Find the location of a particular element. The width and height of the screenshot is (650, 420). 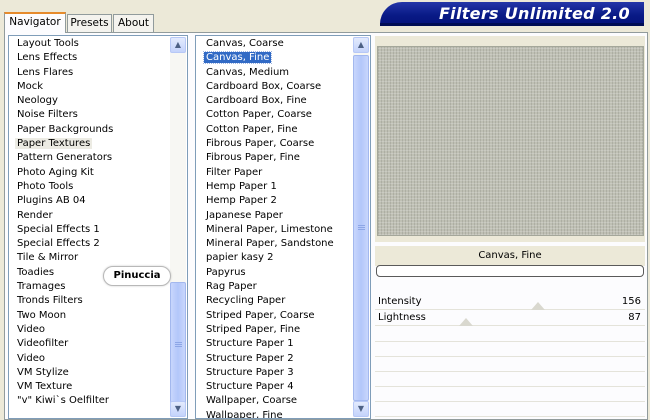

selected-filter-name: Canvas, Fine is located at coordinates (510, 256).